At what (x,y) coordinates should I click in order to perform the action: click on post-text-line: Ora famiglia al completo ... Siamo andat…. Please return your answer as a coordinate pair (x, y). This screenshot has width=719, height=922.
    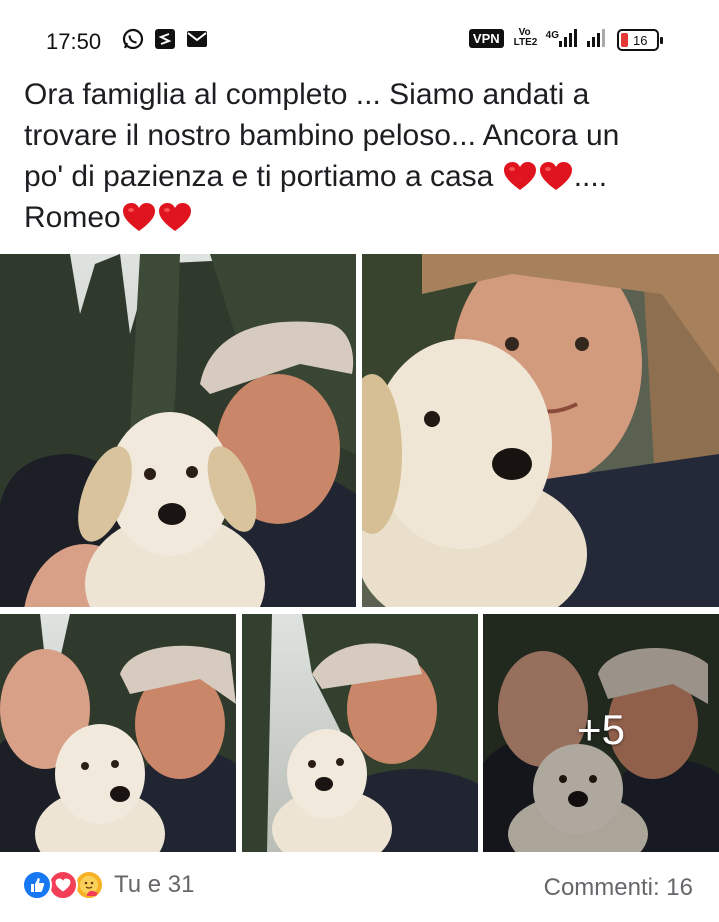
    Looking at the image, I should click on (307, 94).